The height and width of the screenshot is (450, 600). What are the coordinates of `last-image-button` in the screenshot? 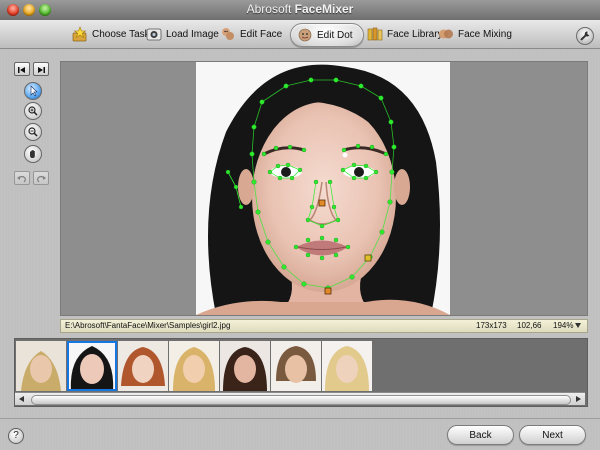 It's located at (41, 69).